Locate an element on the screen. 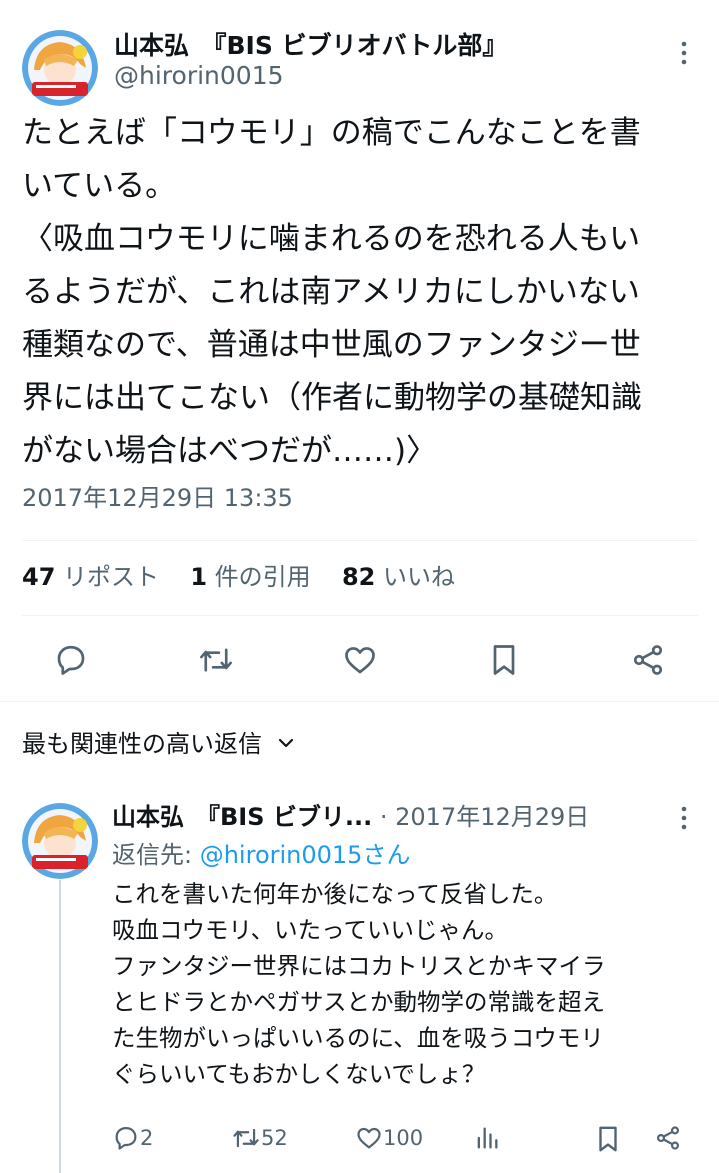  reposts-label: リポスト is located at coordinates (111, 577).